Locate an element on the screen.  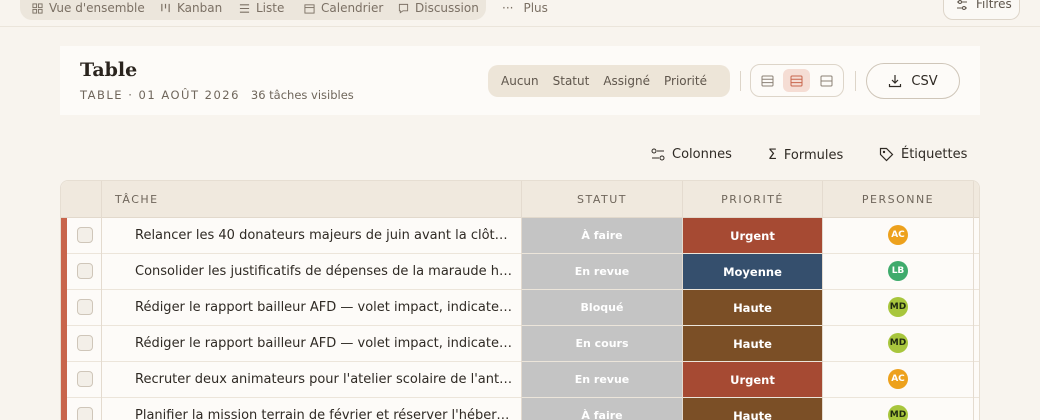
group-status: Statut is located at coordinates (571, 81).